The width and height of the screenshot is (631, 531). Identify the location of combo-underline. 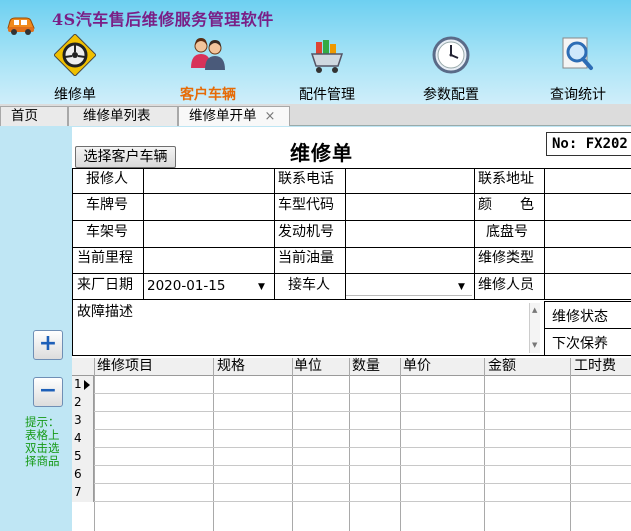
(409, 295).